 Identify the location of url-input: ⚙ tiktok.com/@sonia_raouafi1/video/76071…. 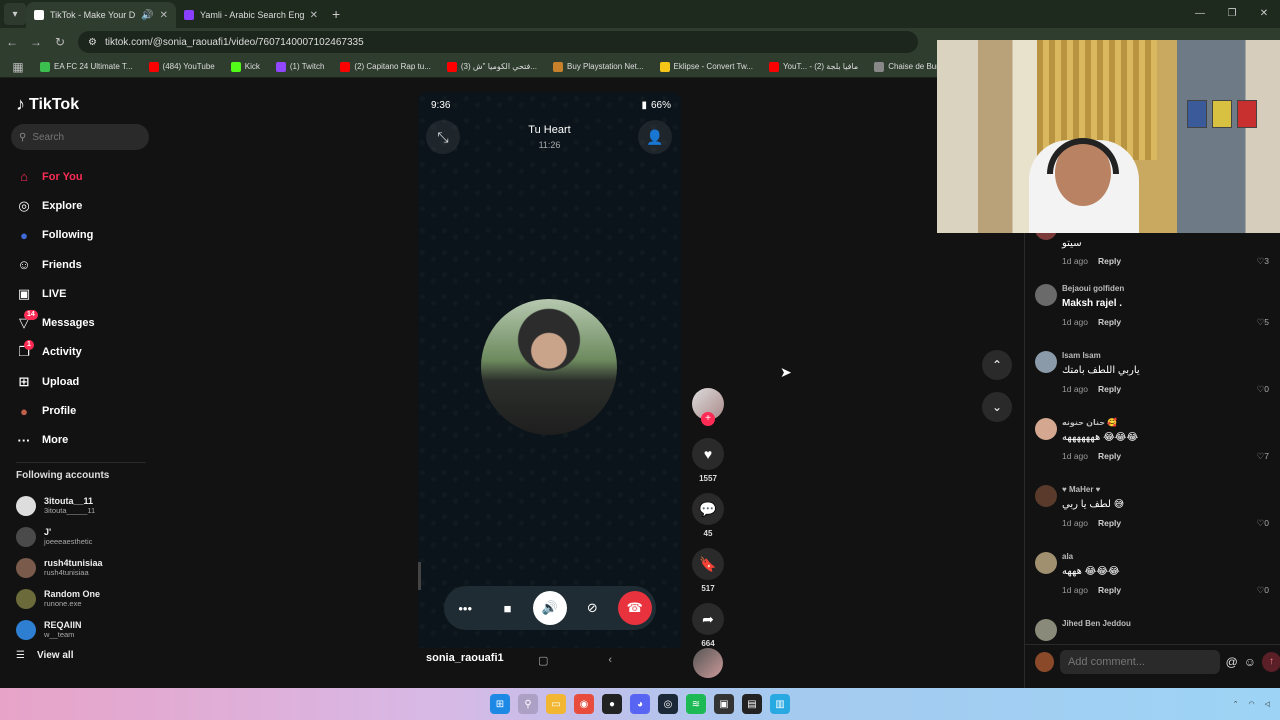
(498, 42).